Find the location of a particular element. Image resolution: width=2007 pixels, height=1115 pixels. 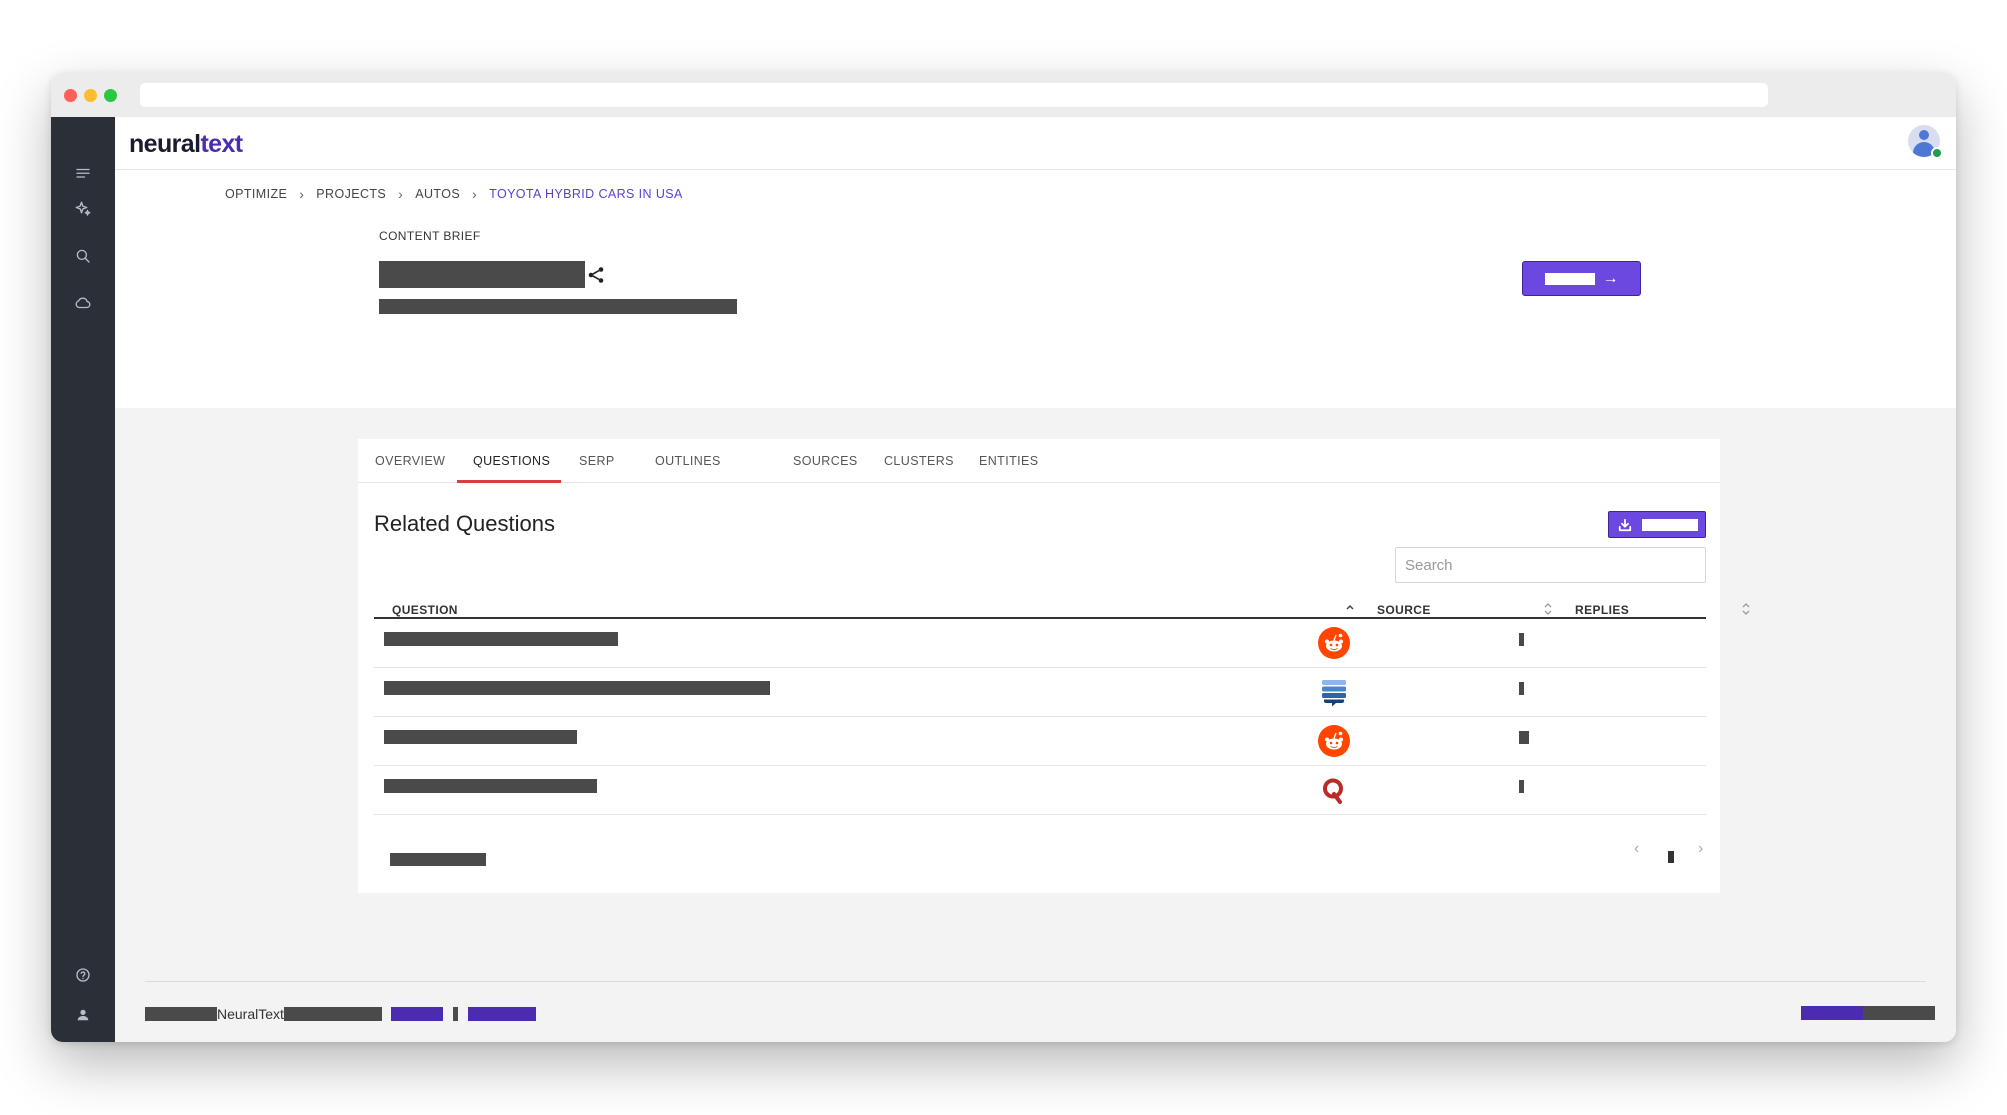

brief-title-redacted is located at coordinates (482, 274).